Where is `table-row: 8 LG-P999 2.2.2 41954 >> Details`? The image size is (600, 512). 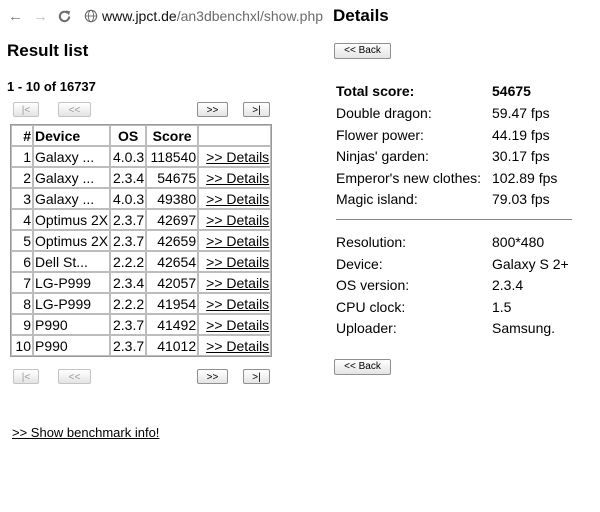
table-row: 8 LG-P999 2.2.2 41954 >> Details is located at coordinates (141, 303).